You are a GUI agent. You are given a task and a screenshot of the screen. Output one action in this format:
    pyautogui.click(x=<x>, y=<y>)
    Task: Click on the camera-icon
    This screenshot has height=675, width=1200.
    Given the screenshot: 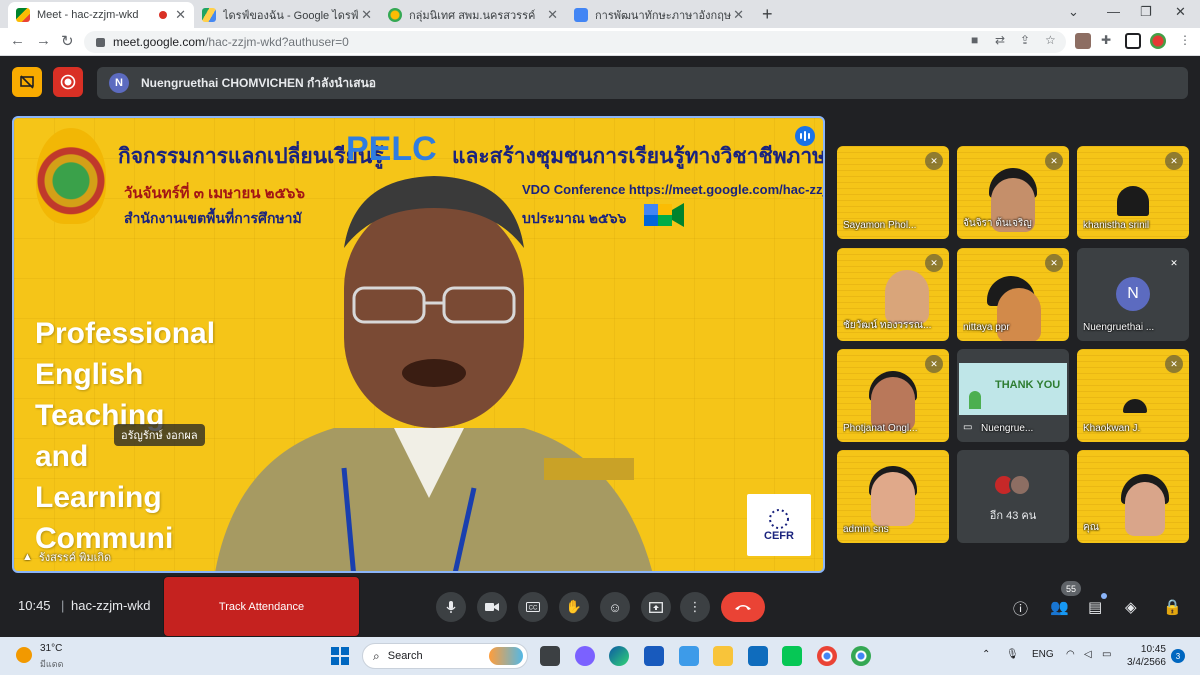 What is the action you would take?
    pyautogui.click(x=492, y=607)
    